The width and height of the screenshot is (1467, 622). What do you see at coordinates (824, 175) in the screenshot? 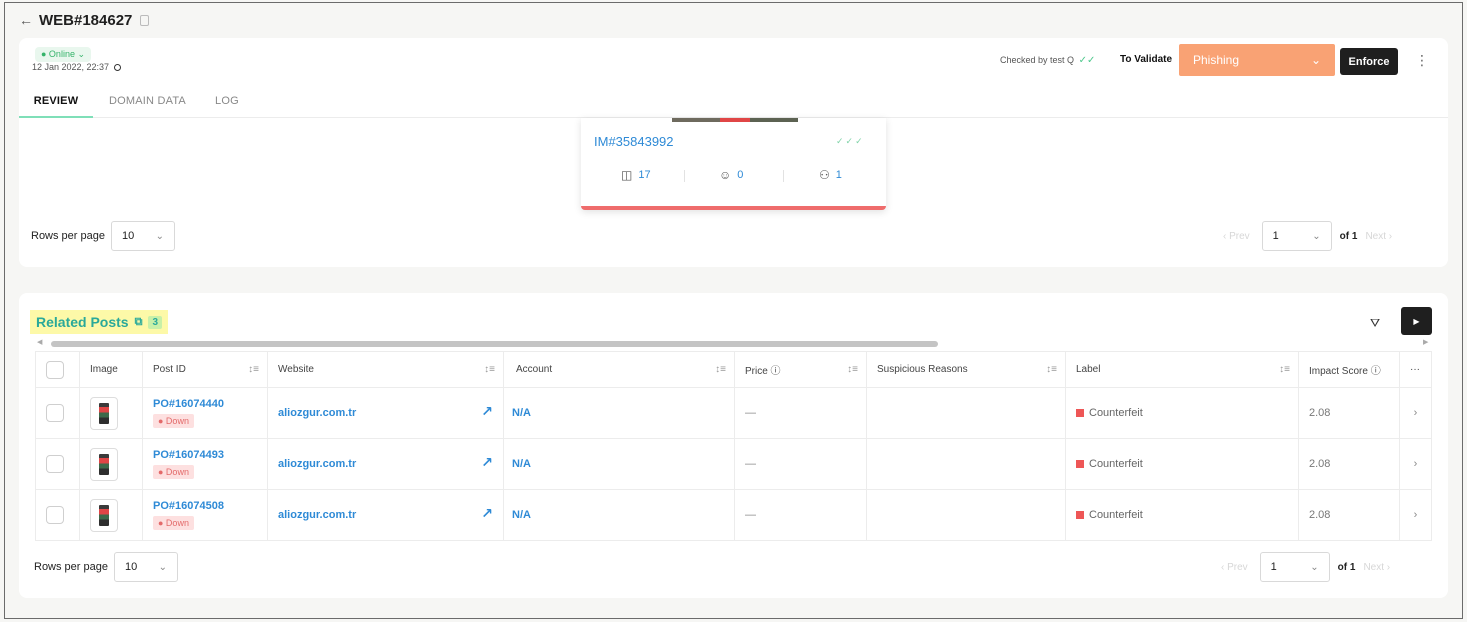
I see `user-lock-icon: ⚇` at bounding box center [824, 175].